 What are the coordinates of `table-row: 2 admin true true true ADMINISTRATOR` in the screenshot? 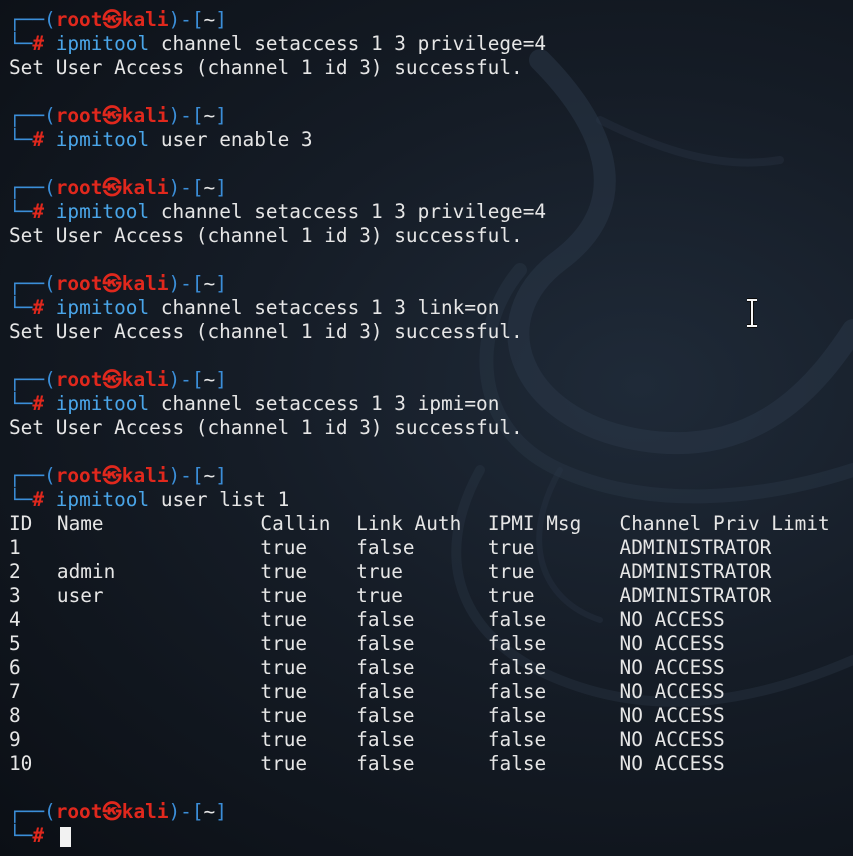 It's located at (429, 572).